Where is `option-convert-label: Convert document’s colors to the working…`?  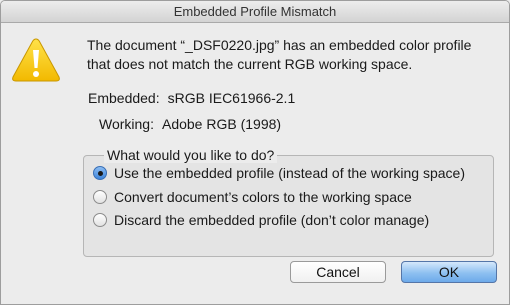 option-convert-label: Convert document’s colors to the working… is located at coordinates (263, 197).